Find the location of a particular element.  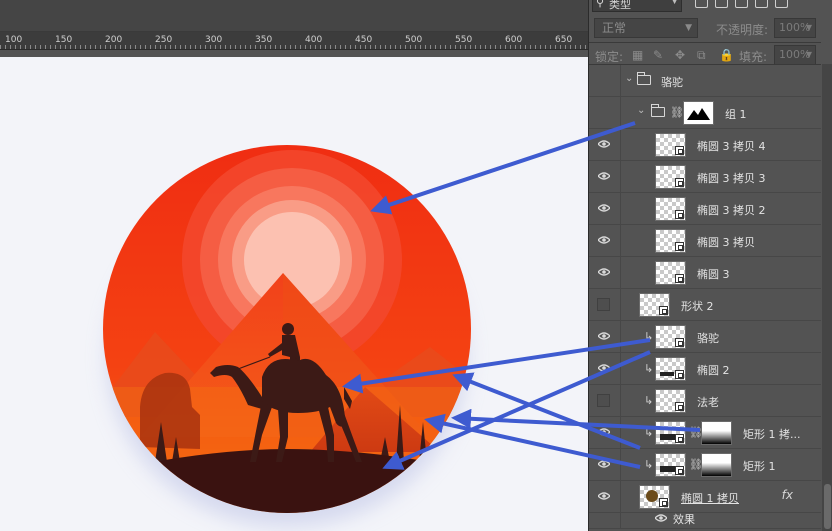

layer-row: 椭圆 3 拷贝 2 is located at coordinates (705, 209).